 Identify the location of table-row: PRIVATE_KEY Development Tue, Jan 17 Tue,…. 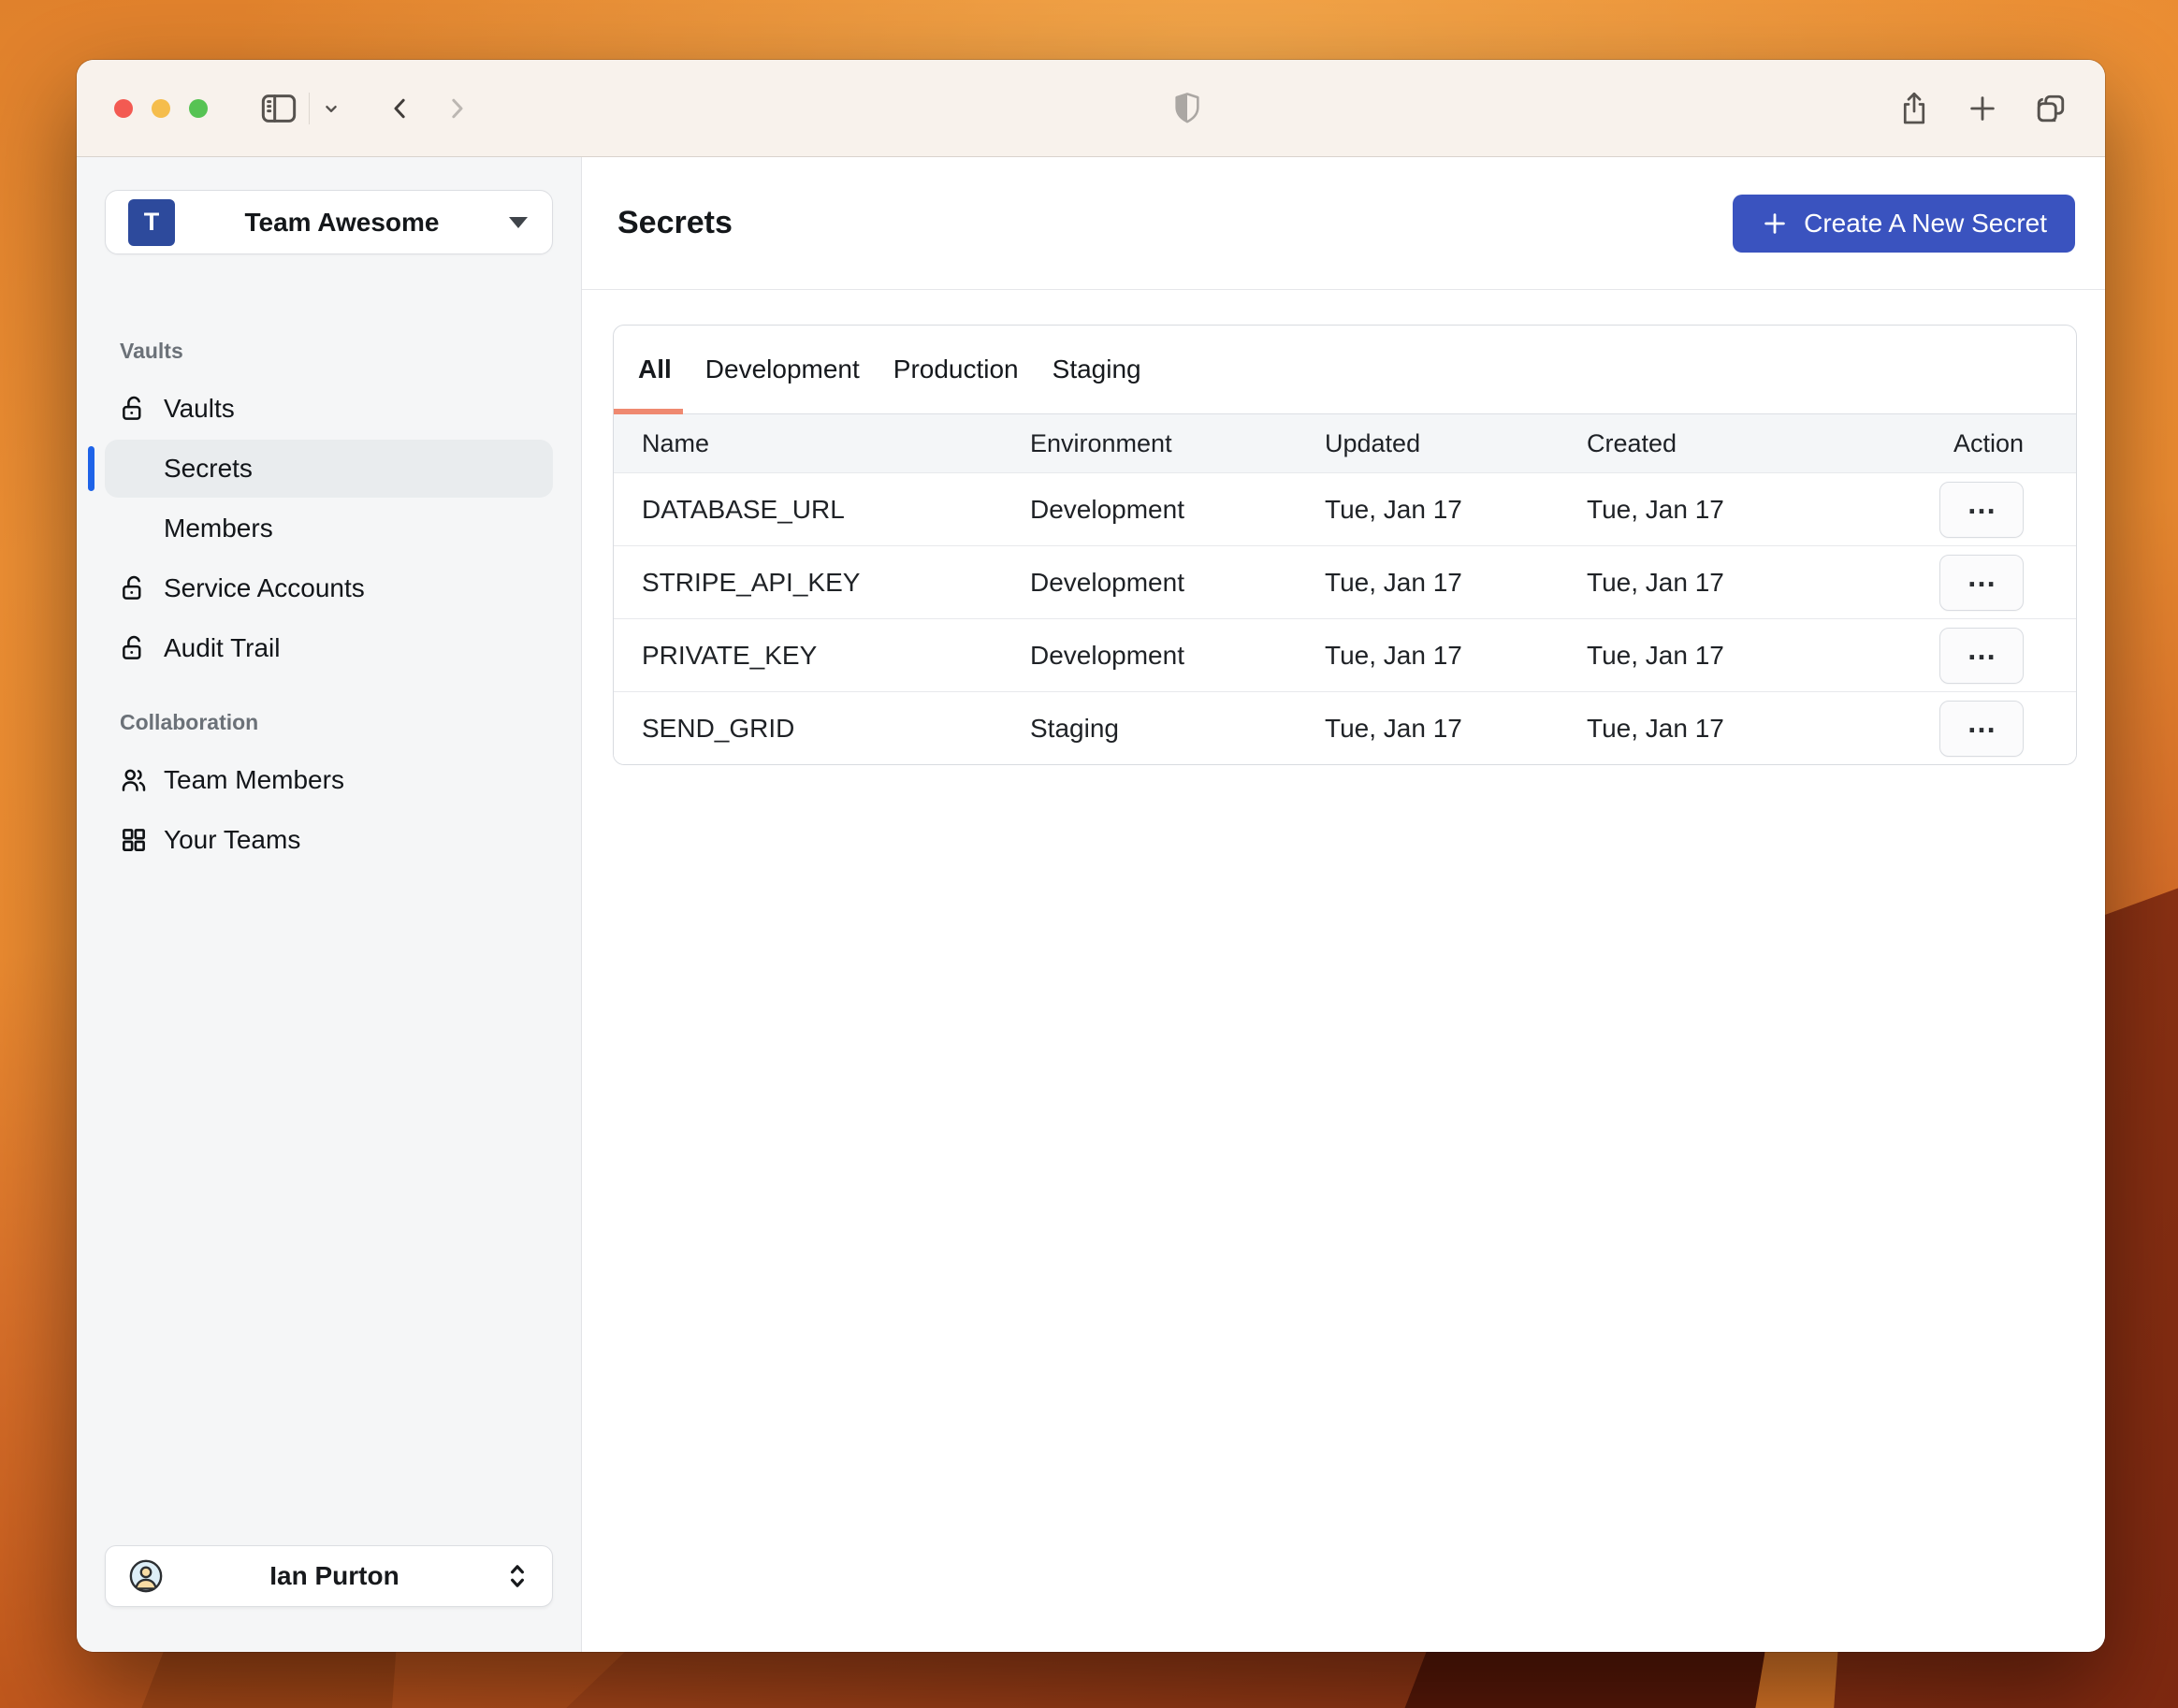
(1345, 654).